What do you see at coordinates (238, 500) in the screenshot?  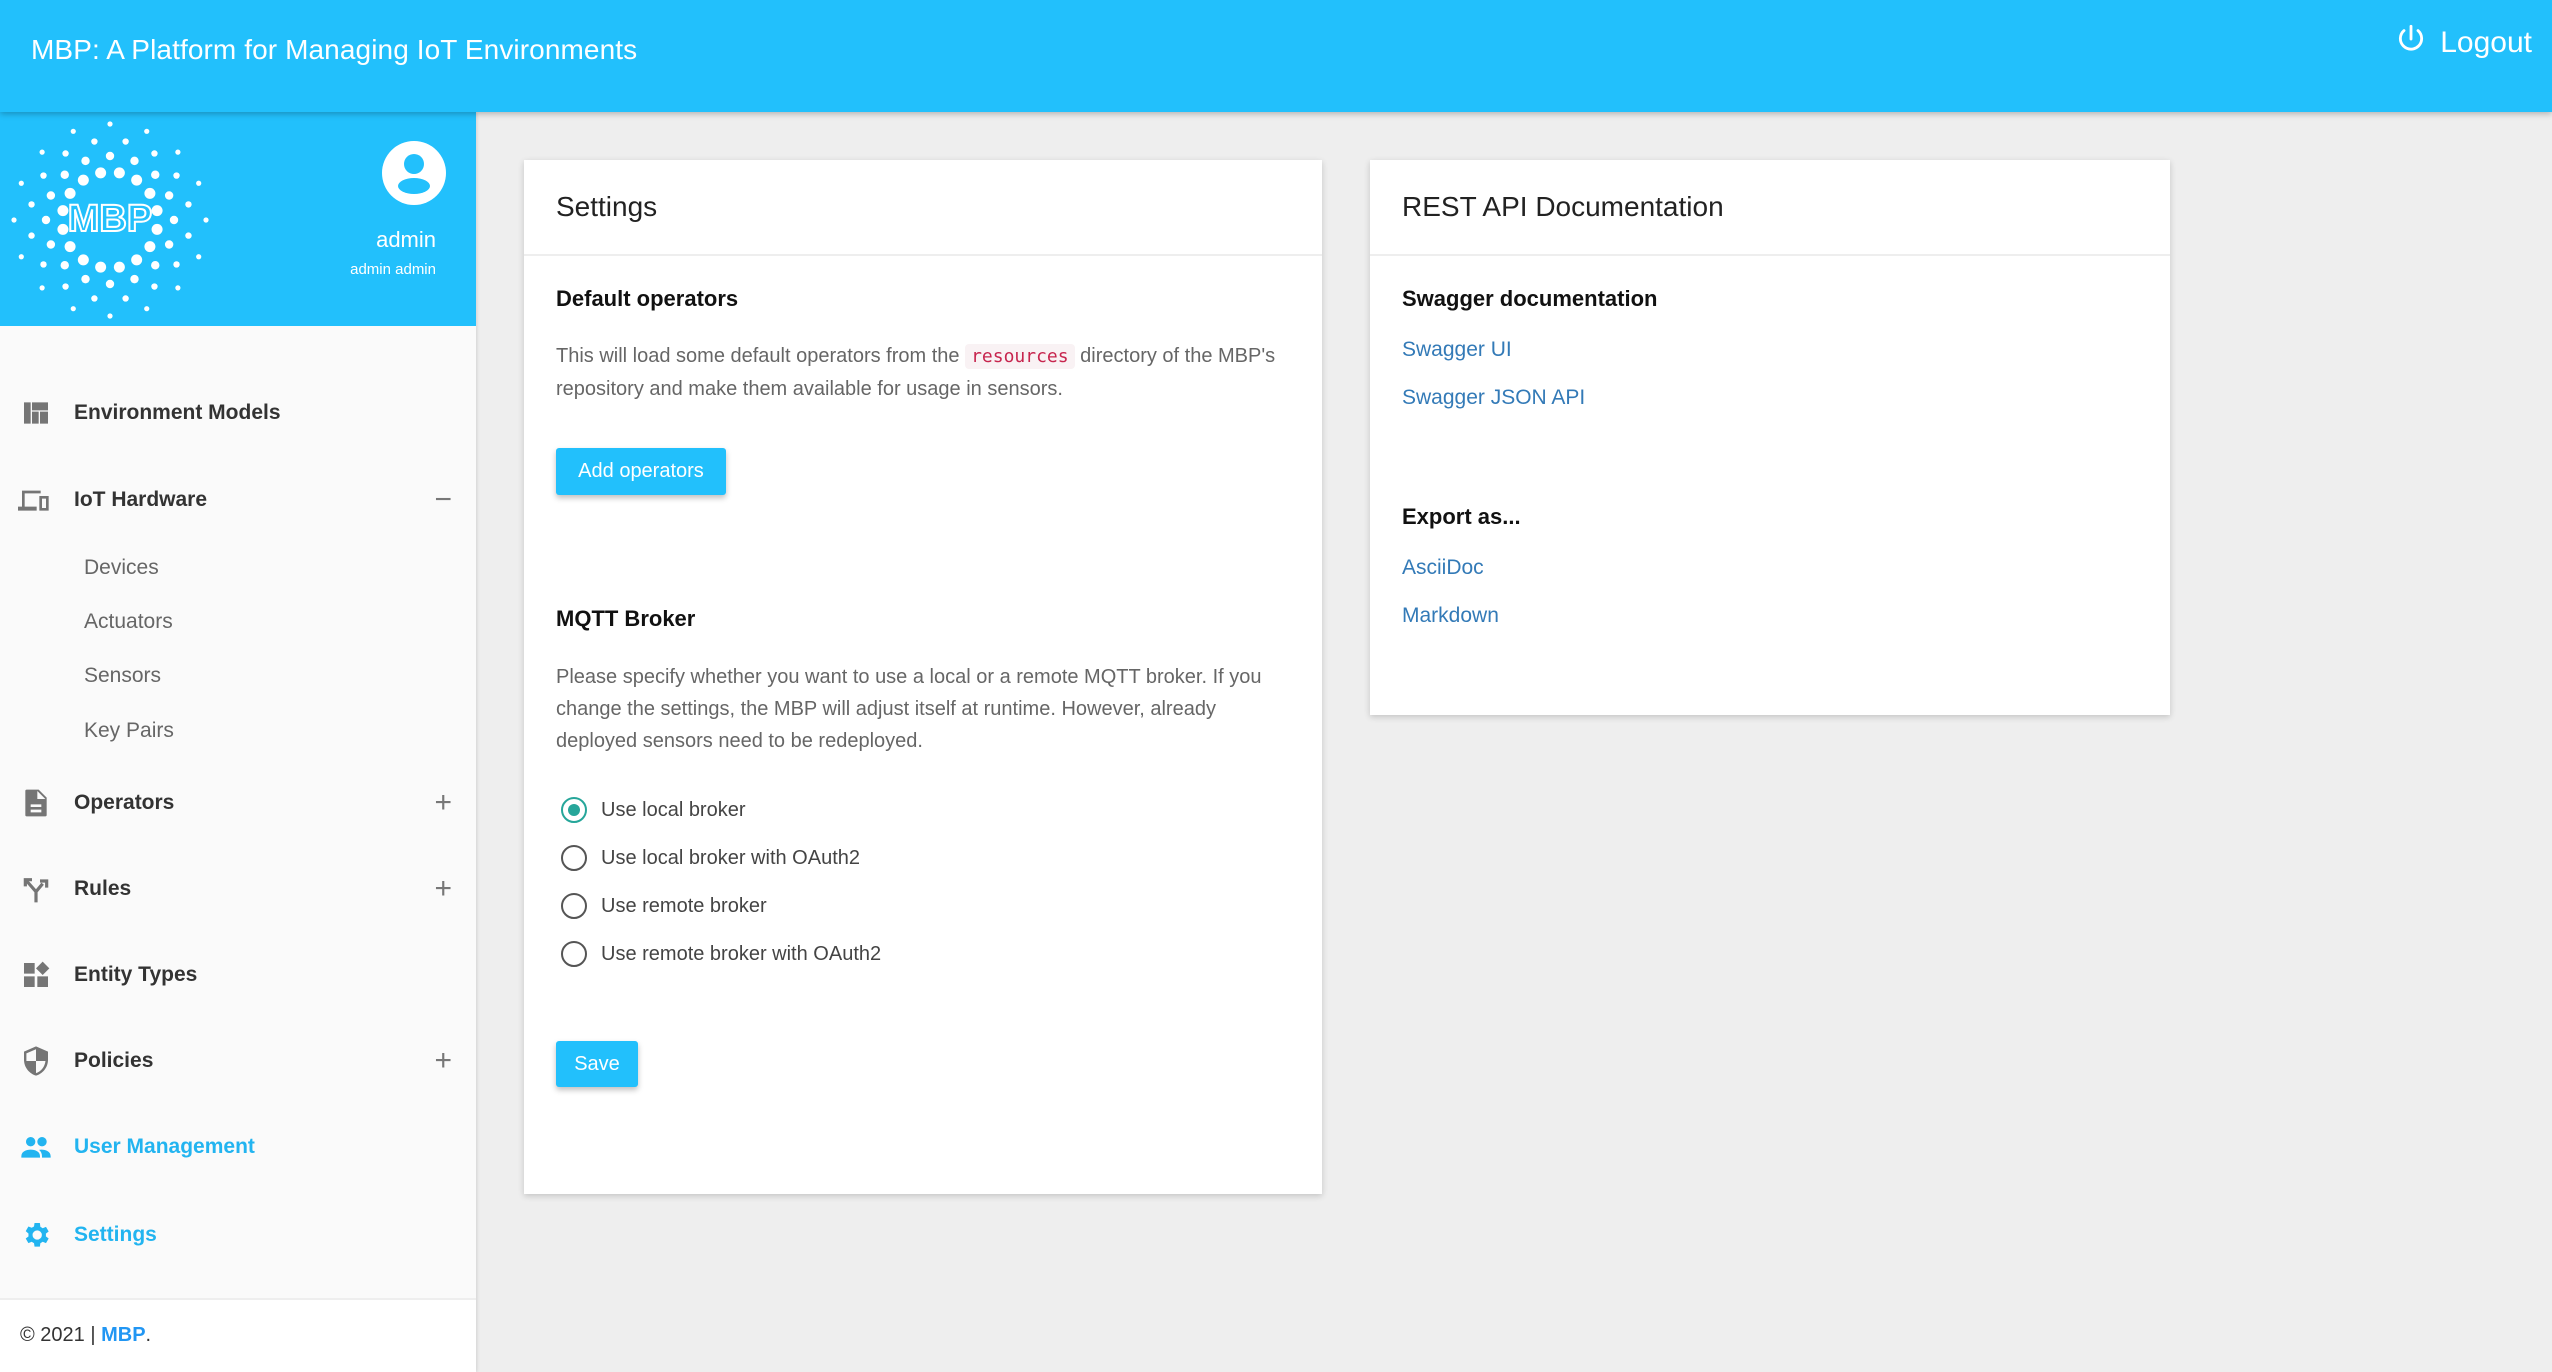 I see `sidebar-item-iot-hardware: IoT Hardware −` at bounding box center [238, 500].